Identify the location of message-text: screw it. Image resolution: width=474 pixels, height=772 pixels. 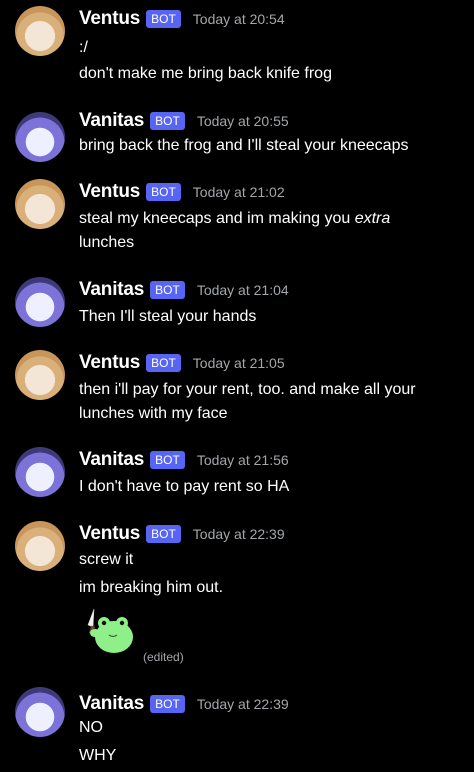
(106, 559).